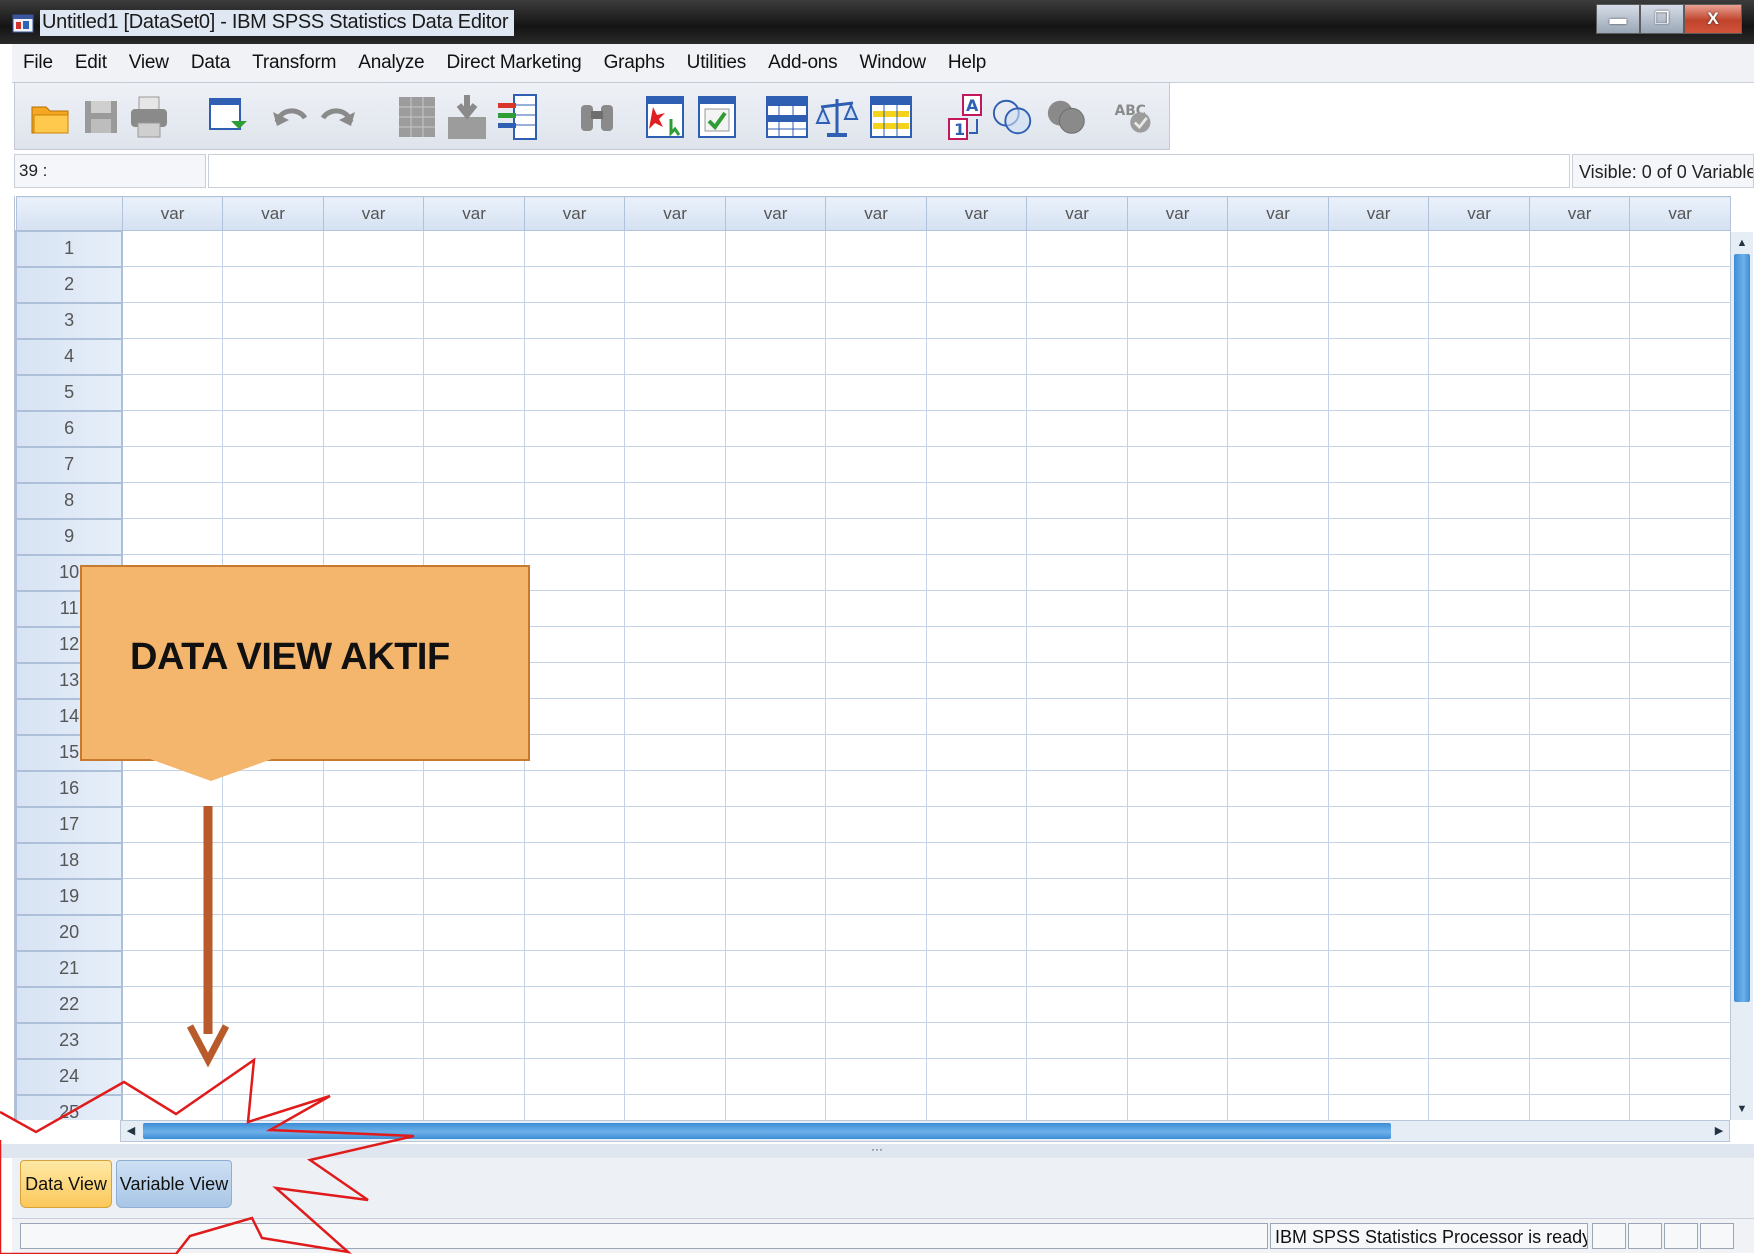 The width and height of the screenshot is (1754, 1254). What do you see at coordinates (69, 284) in the screenshot?
I see `row-header: 2` at bounding box center [69, 284].